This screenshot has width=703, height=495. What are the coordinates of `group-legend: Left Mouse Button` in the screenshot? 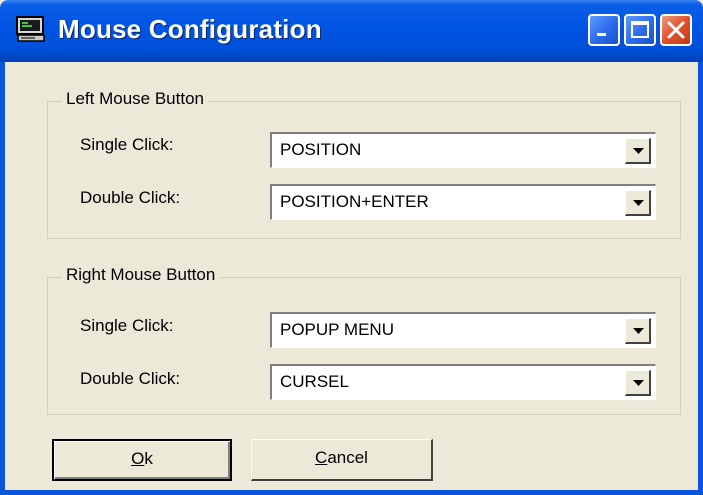 It's located at (135, 99).